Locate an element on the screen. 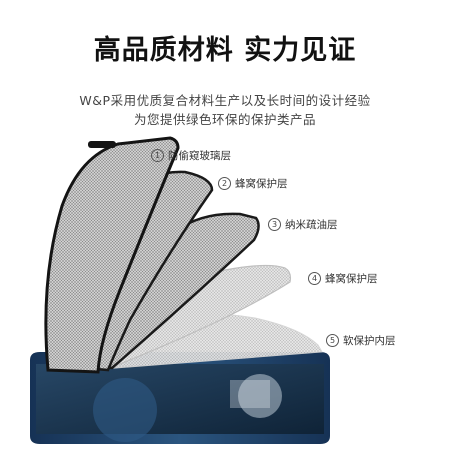 This screenshot has width=450, height=450. layer-label-5: 5 软保护内层 is located at coordinates (361, 340).